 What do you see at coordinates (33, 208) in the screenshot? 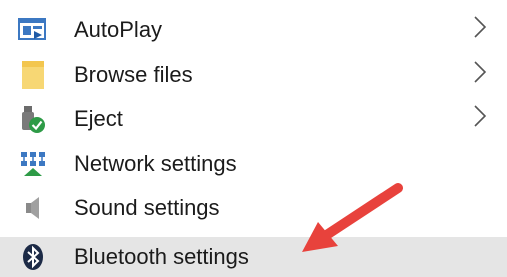
I see `speaker-icon` at bounding box center [33, 208].